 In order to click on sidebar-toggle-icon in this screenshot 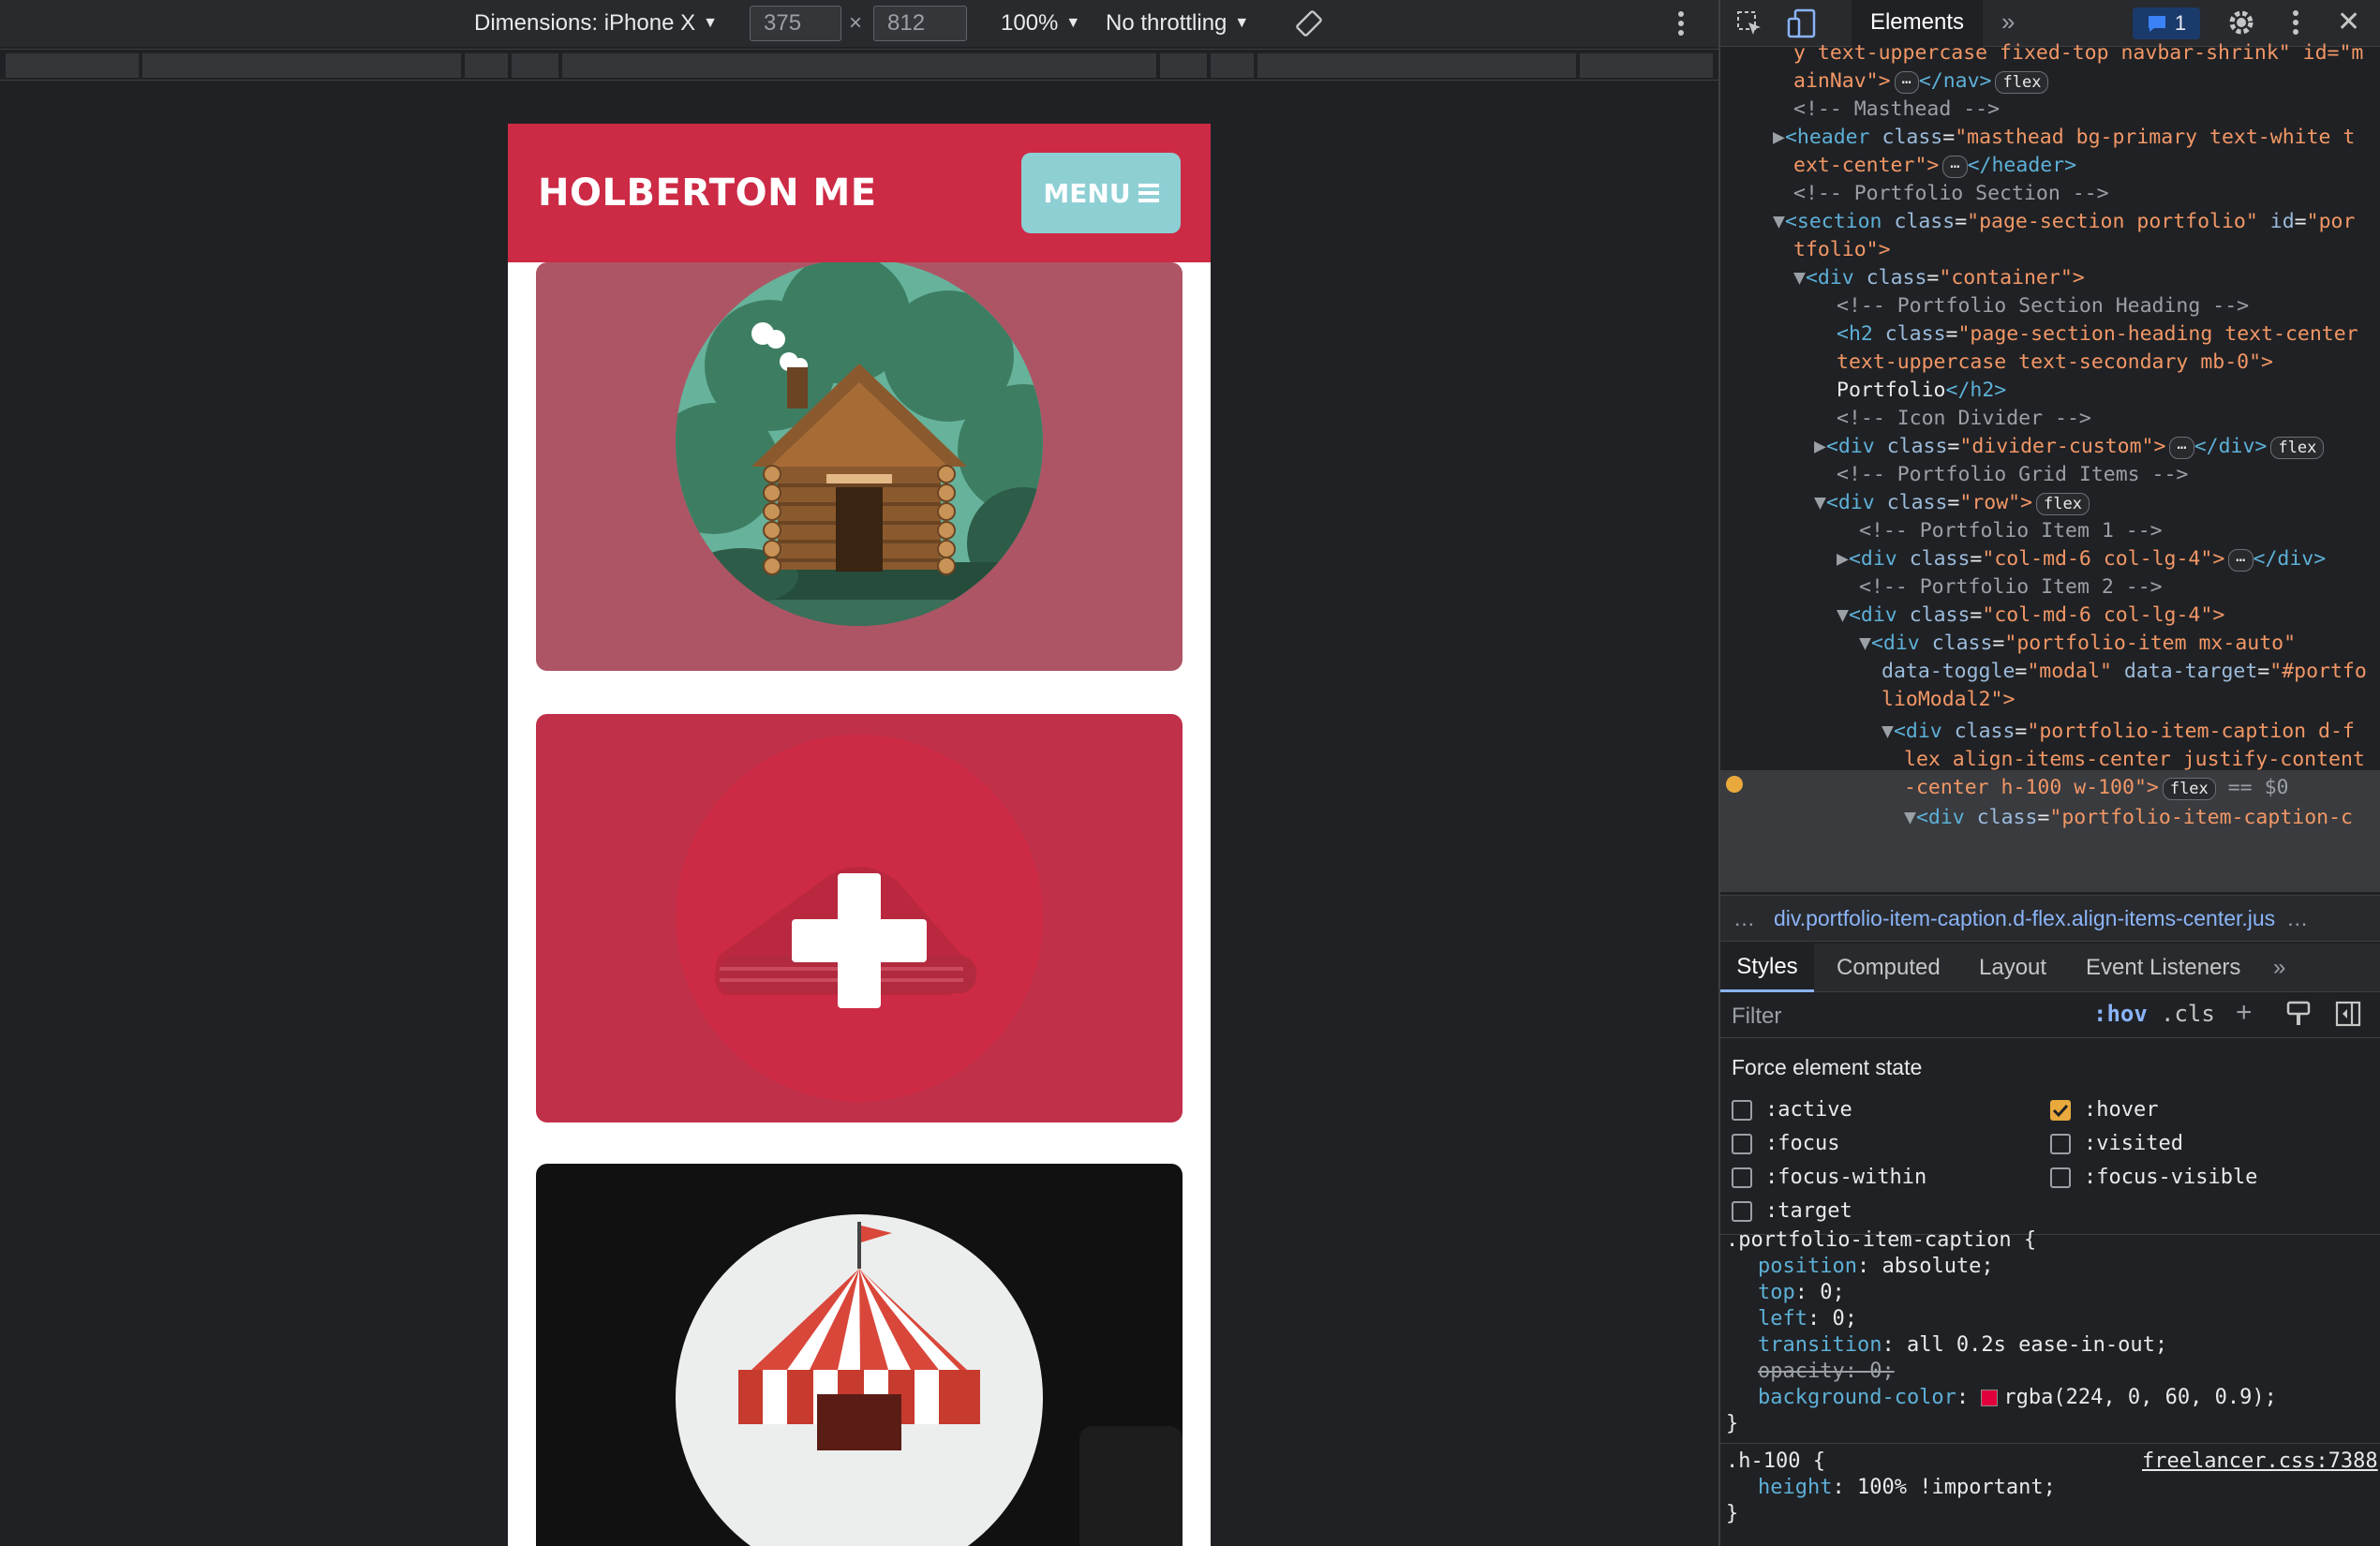, I will do `click(2348, 1017)`.